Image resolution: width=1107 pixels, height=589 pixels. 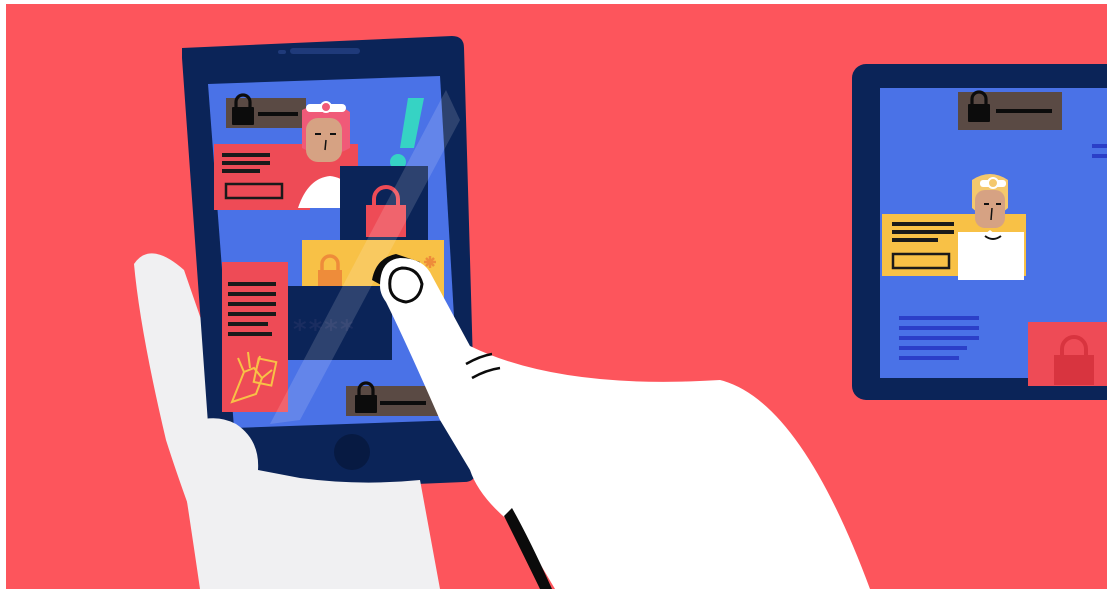 I want to click on tablet-lock-card, so click(x=1010, y=110).